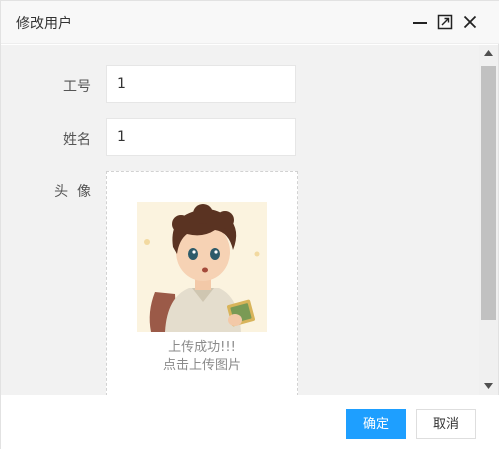 The width and height of the screenshot is (499, 449). Describe the element at coordinates (445, 22) in the screenshot. I see `maximize-icon` at that location.